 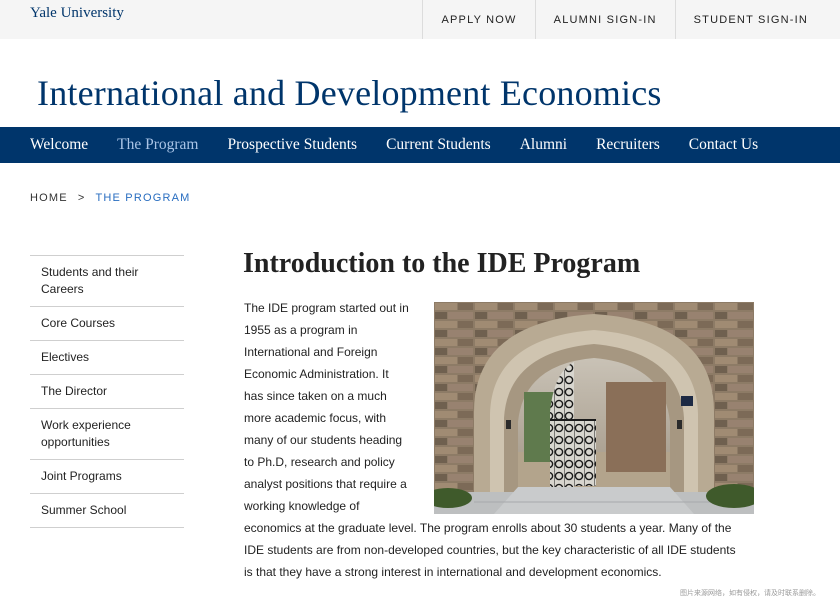 I want to click on sidebar-item-students-careers: Students and their Careers, so click(x=107, y=281).